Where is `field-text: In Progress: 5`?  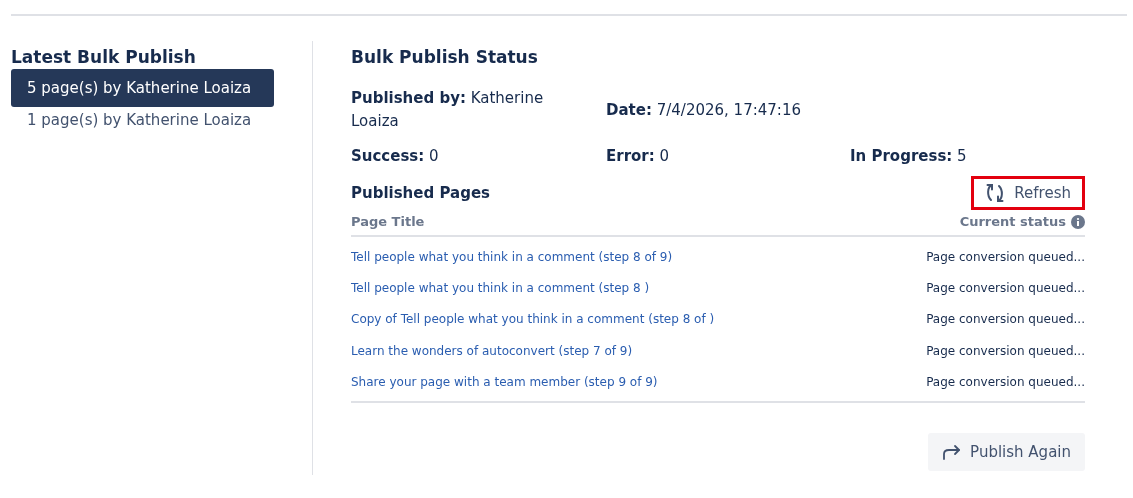 field-text: In Progress: 5 is located at coordinates (909, 156).